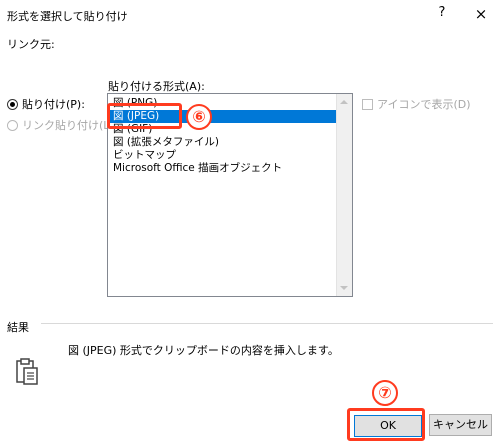 Image resolution: width=500 pixels, height=447 pixels. Describe the element at coordinates (344, 288) in the screenshot. I see `scroll-down-icon` at that location.